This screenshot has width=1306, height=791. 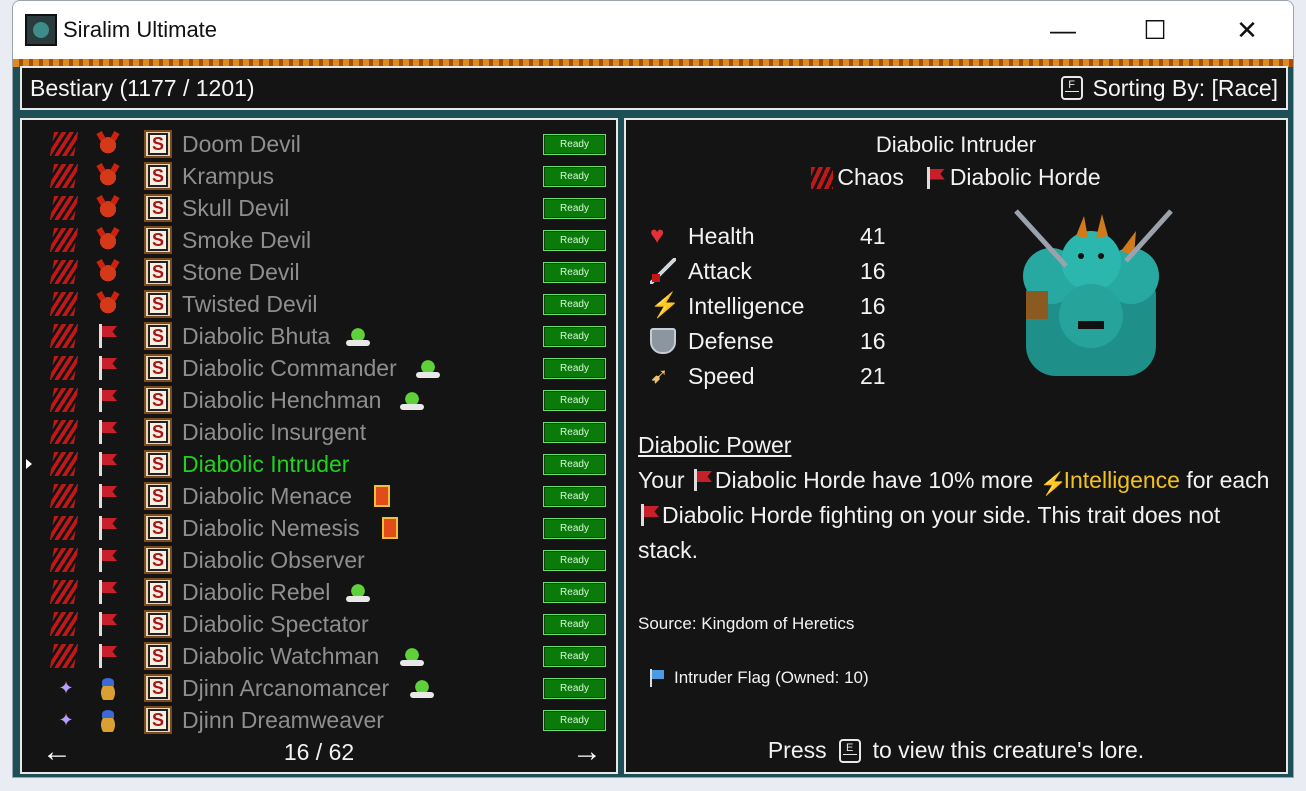 I want to click on creature-row: S Diabolic Rebel Ready, so click(x=319, y=592).